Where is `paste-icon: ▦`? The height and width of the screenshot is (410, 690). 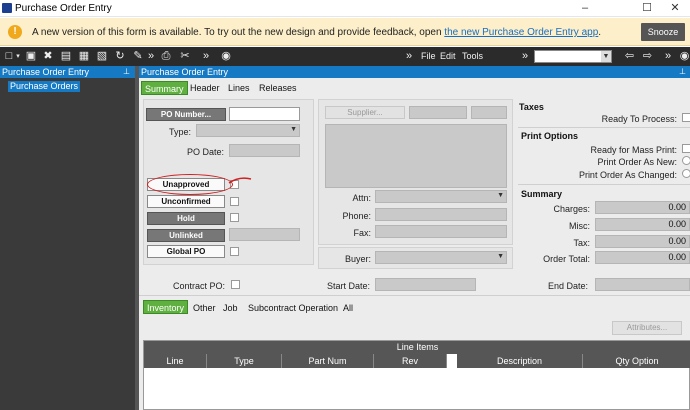
paste-icon: ▦ is located at coordinates (84, 56).